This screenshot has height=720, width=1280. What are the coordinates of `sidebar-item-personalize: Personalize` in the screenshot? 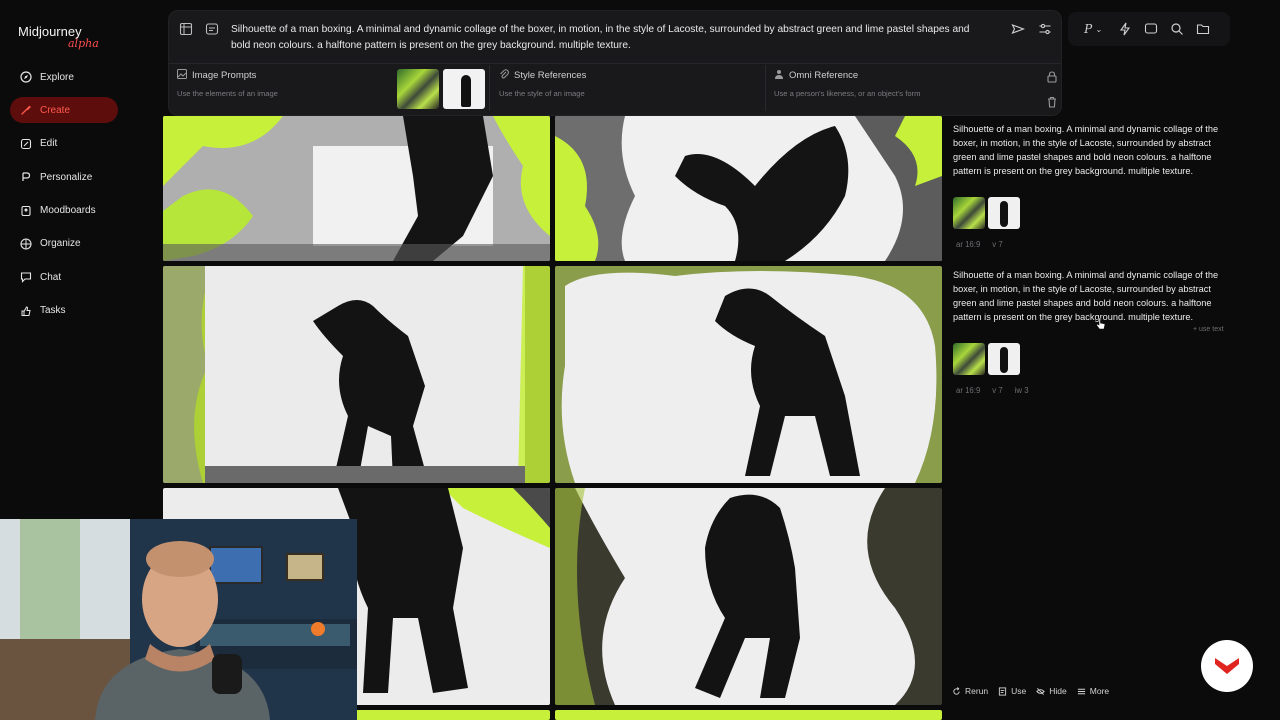 It's located at (64, 177).